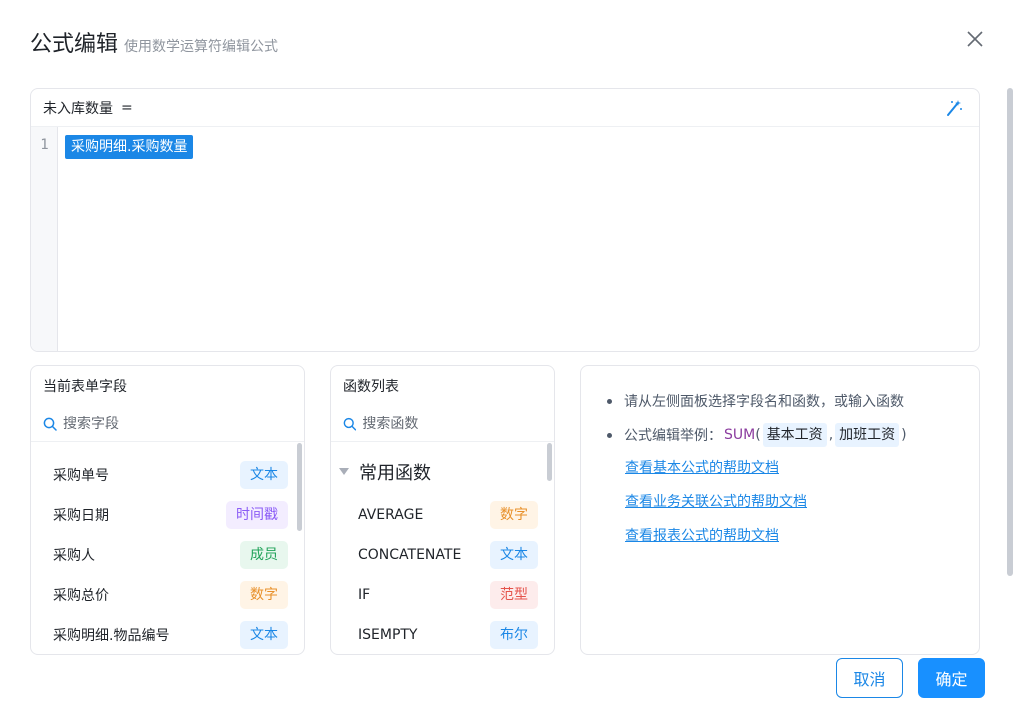 This screenshot has width=1015, height=716. Describe the element at coordinates (161, 475) in the screenshot. I see `field-item: 采购单号 文本` at that location.